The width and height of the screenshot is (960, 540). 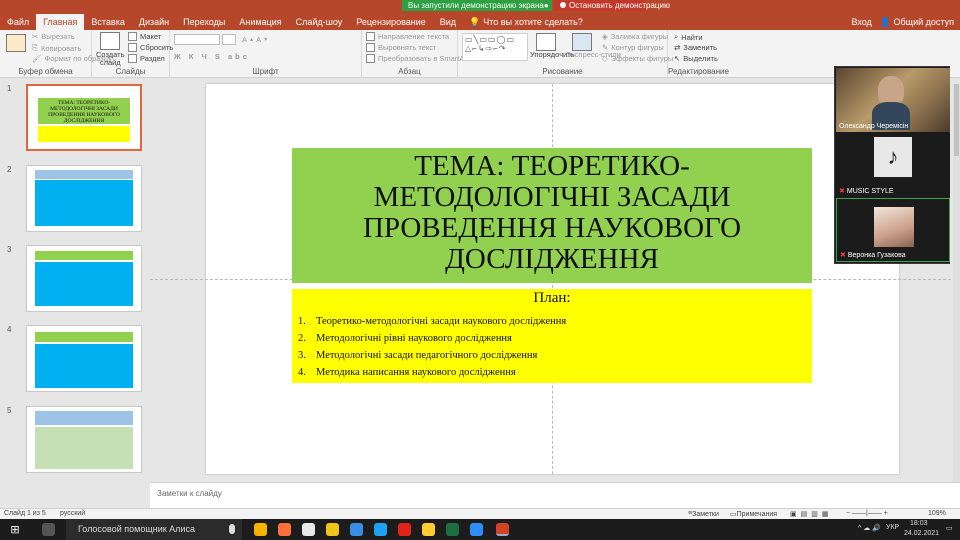 I want to click on chrome-icon, so click(x=260, y=529).